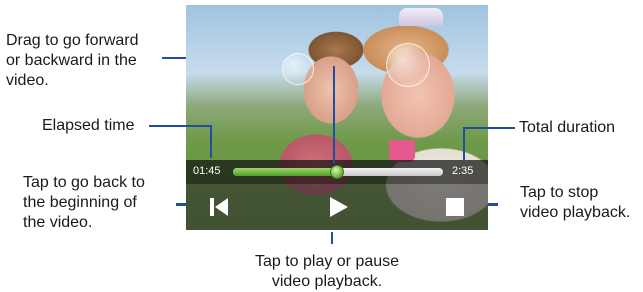  I want to click on seek-bar: 01:45 2:35, so click(337, 172).